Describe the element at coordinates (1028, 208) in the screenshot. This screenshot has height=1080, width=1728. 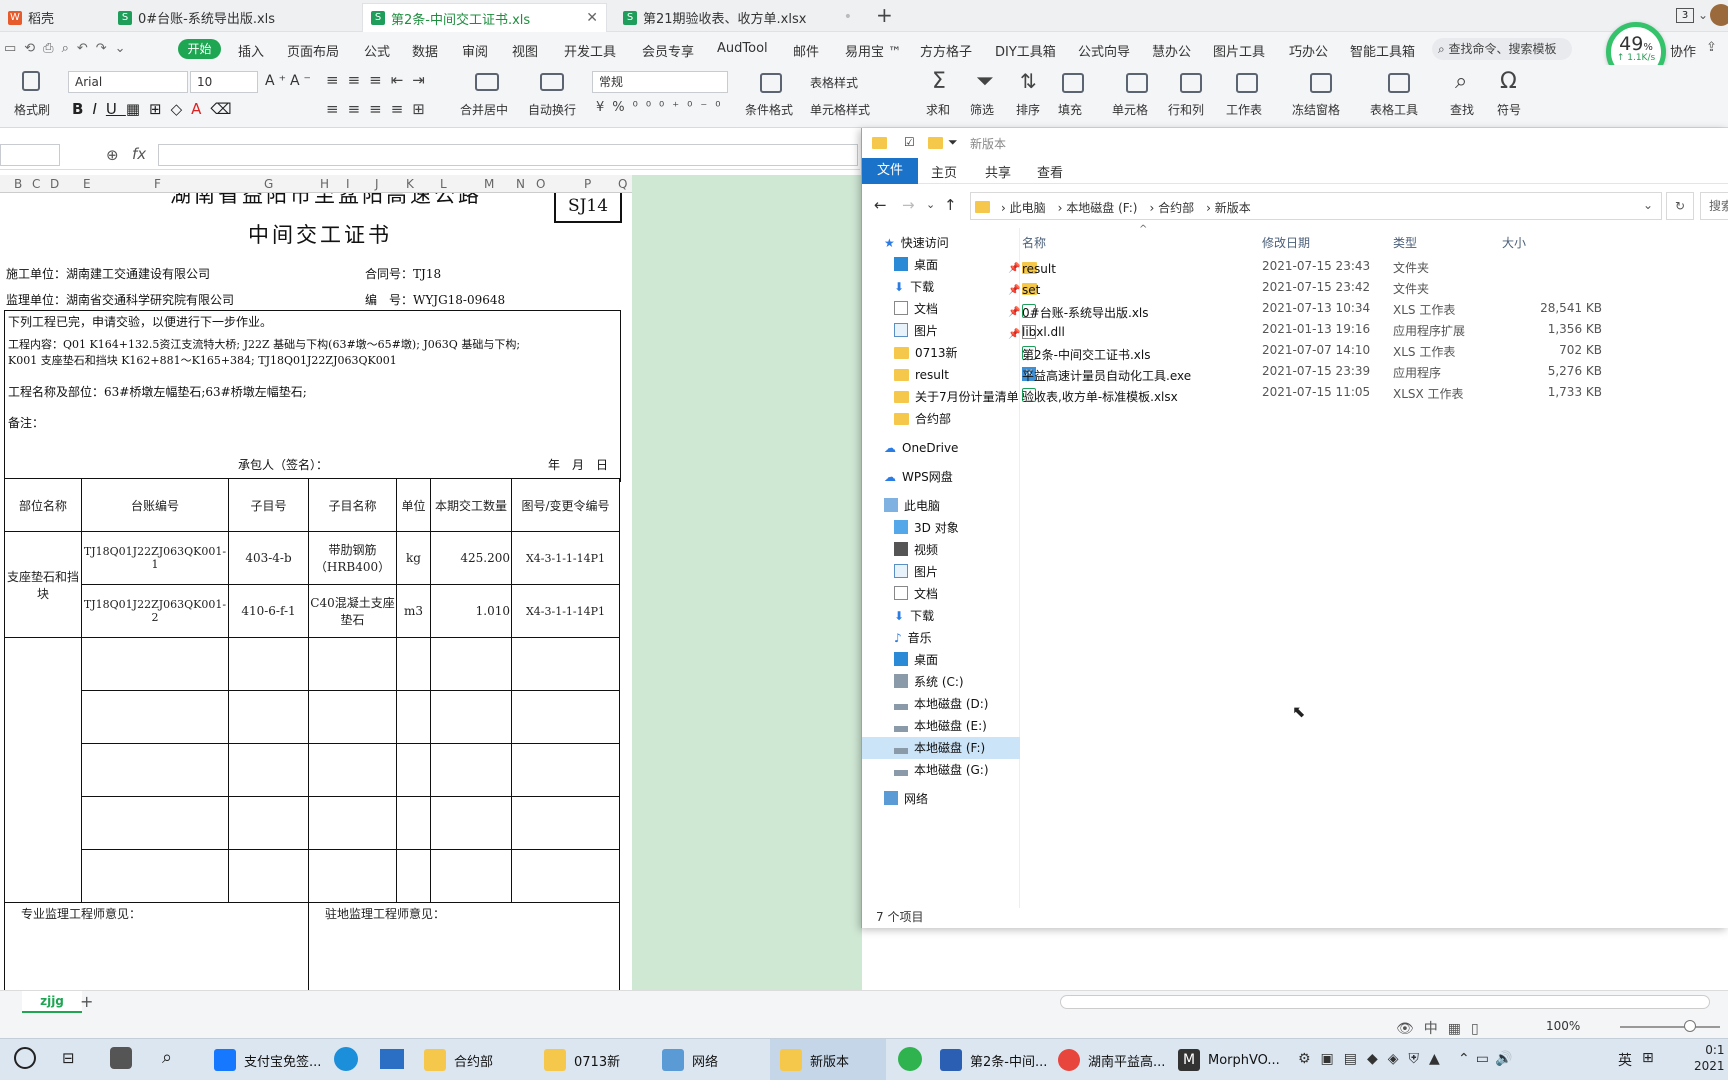
I see `breadcrumb-item: 此电脑` at that location.